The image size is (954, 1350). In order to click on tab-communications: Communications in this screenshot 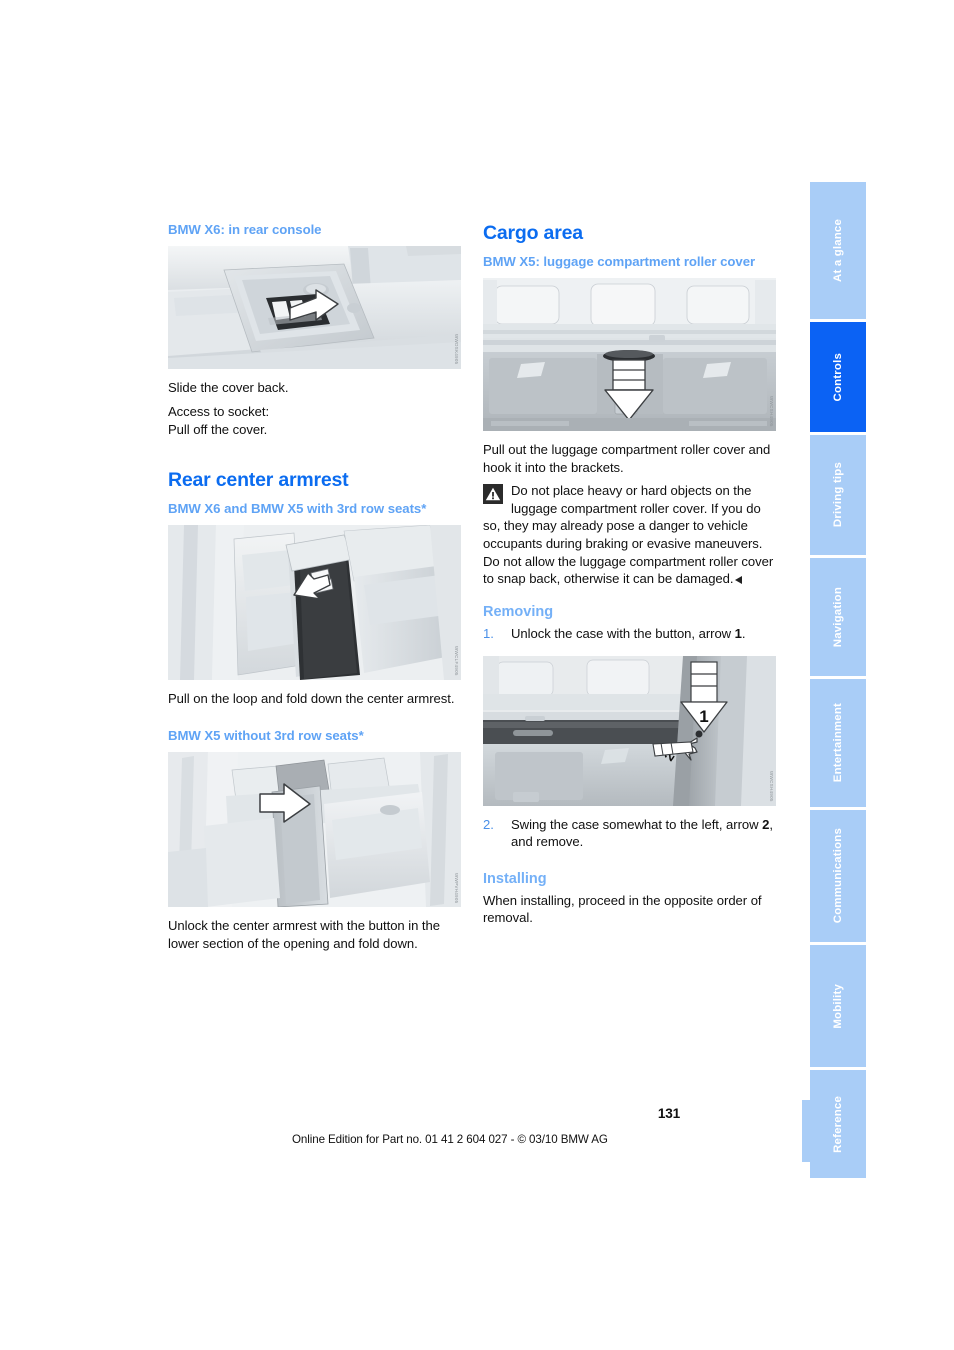, I will do `click(838, 876)`.